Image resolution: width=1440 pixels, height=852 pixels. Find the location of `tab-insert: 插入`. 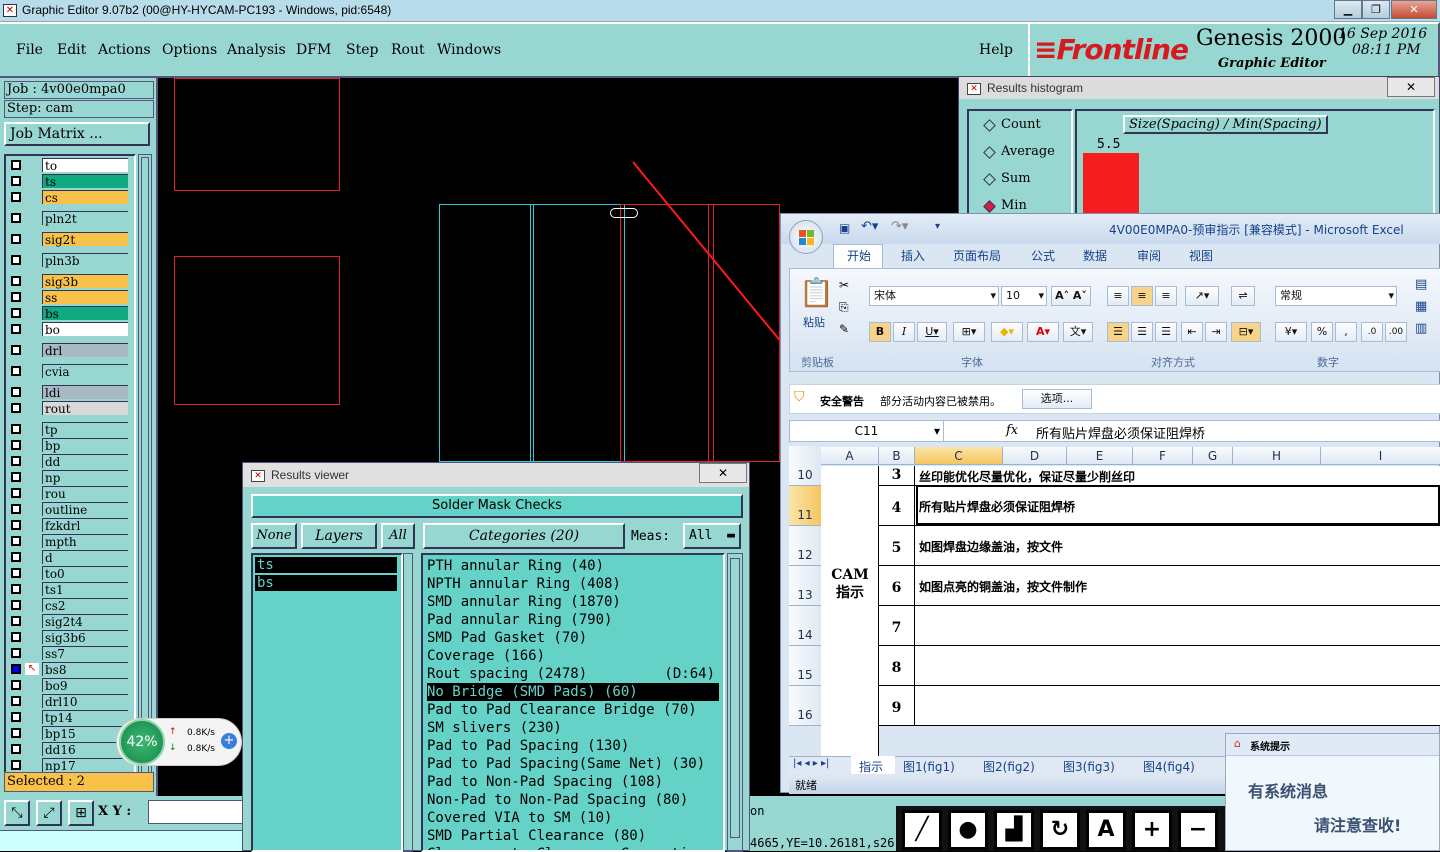

tab-insert: 插入 is located at coordinates (913, 255).